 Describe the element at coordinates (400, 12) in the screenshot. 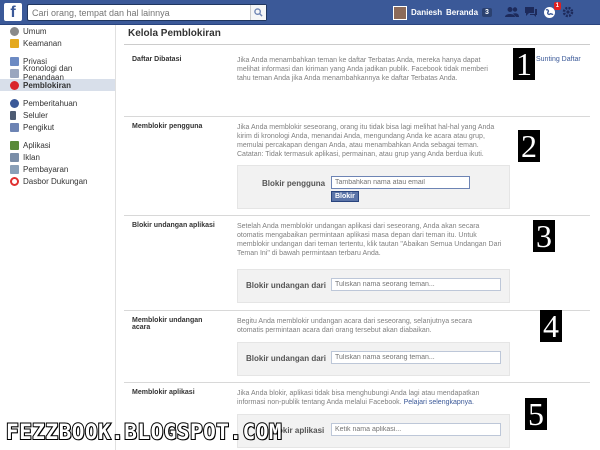

I see `avatar` at that location.